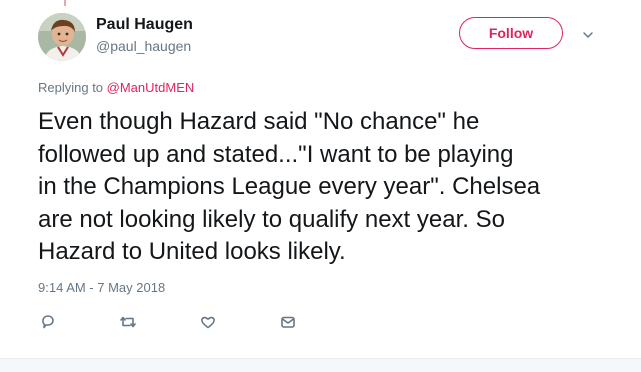 This screenshot has height=372, width=641. I want to click on heart-icon, so click(208, 322).